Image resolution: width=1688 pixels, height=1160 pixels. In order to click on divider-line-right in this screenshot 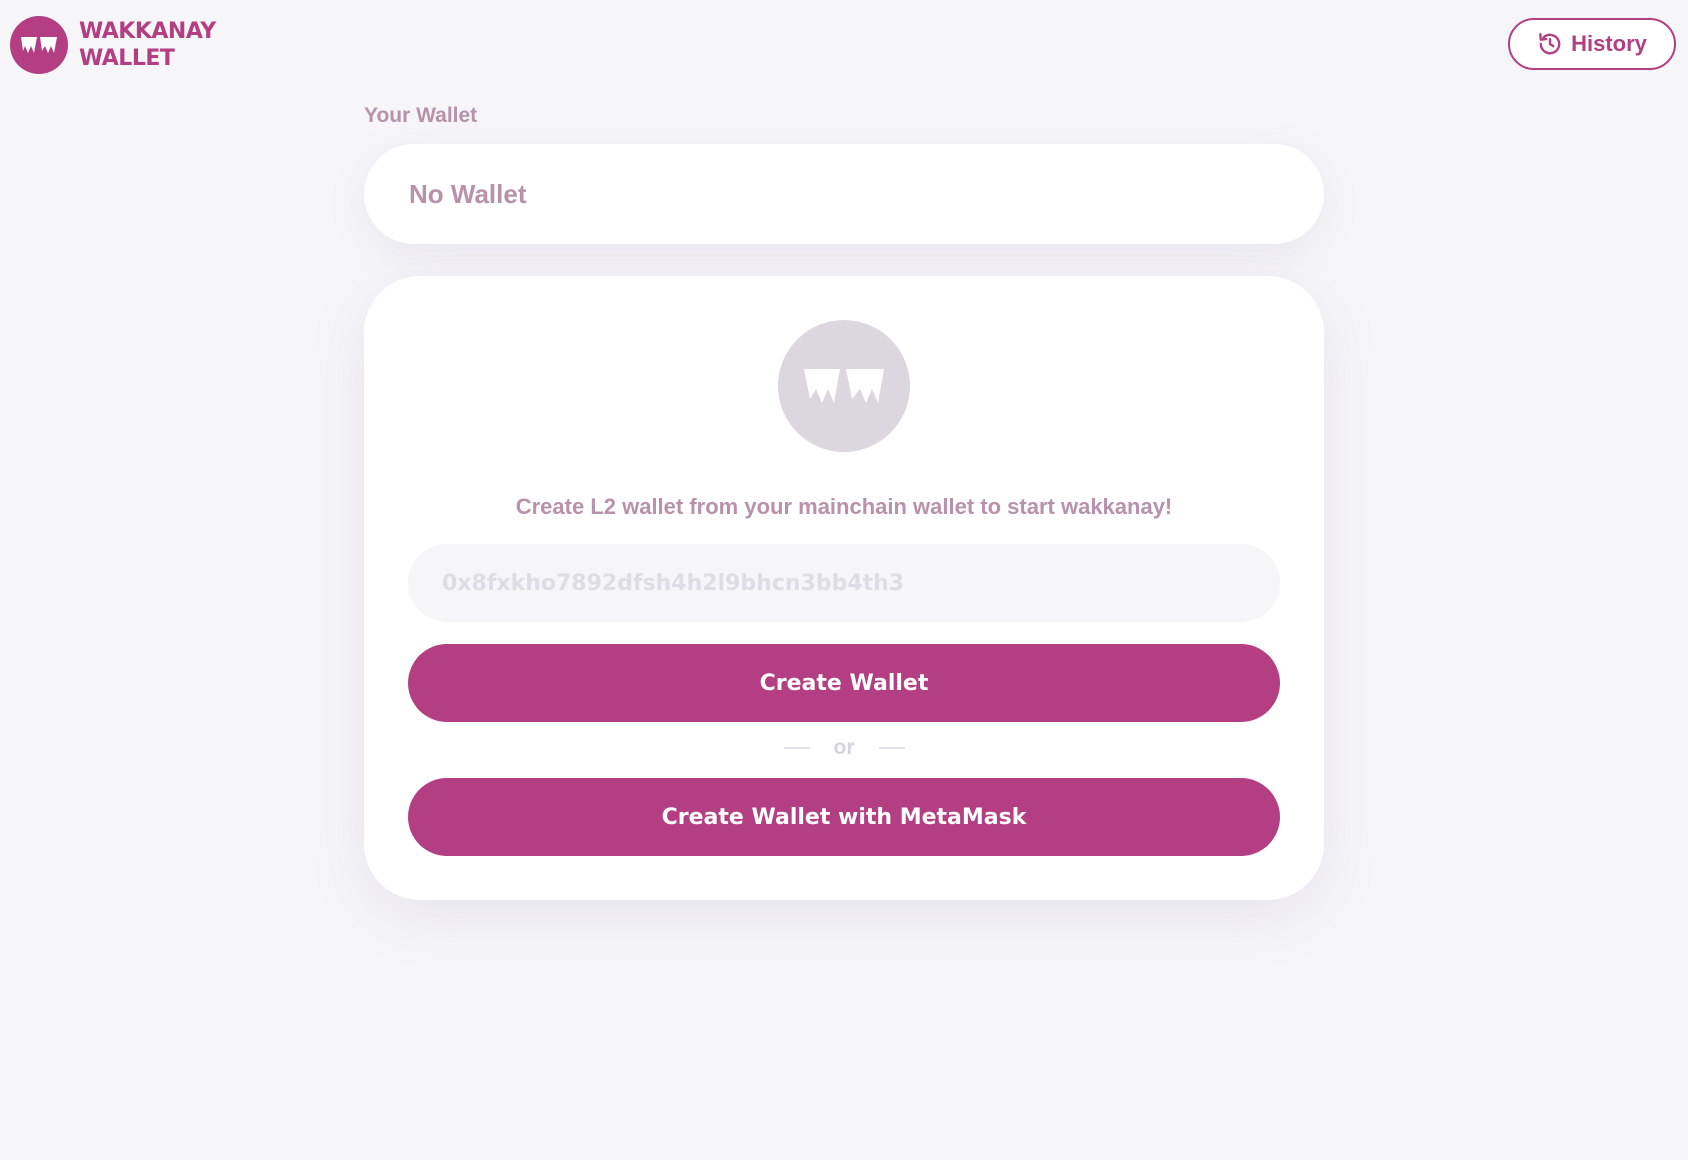, I will do `click(891, 748)`.